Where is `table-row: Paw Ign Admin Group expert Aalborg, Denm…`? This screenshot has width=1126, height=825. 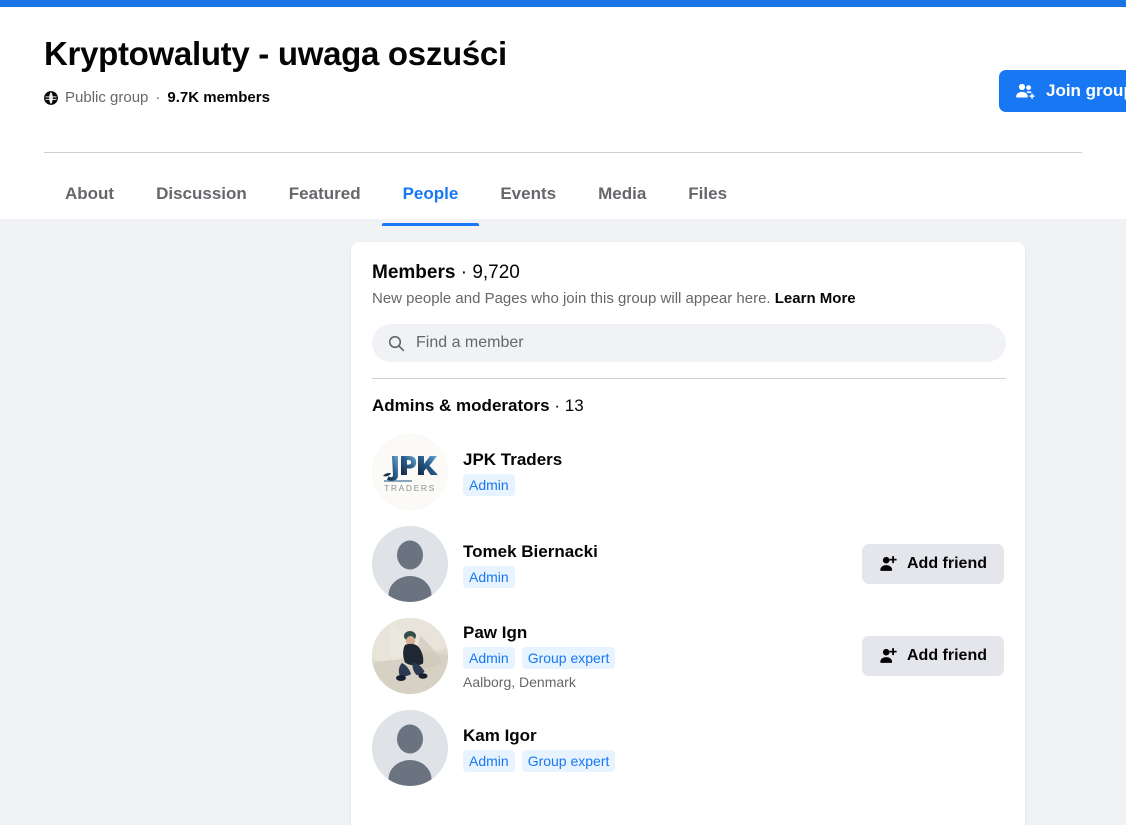 table-row: Paw Ign Admin Group expert Aalborg, Denm… is located at coordinates (688, 656).